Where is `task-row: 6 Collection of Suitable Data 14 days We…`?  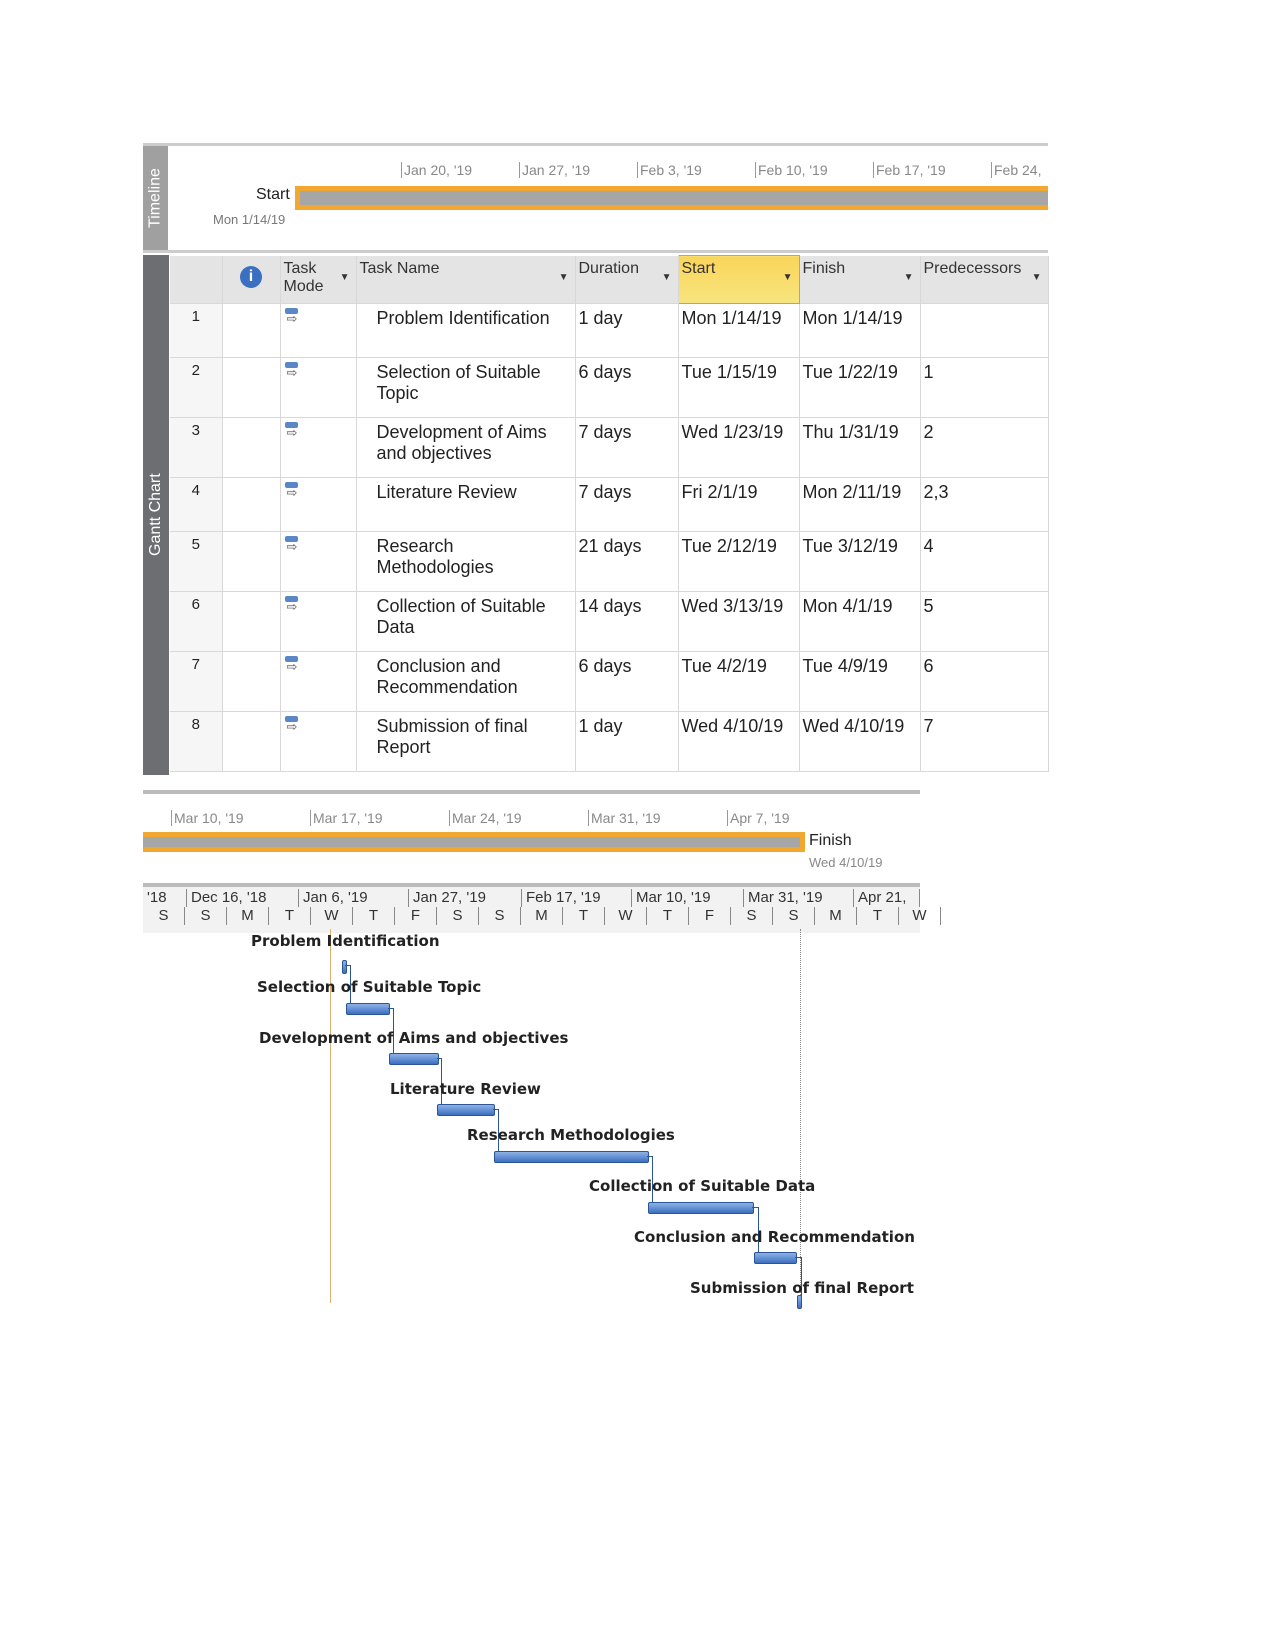
task-row: 6 Collection of Suitable Data 14 days We… is located at coordinates (609, 621).